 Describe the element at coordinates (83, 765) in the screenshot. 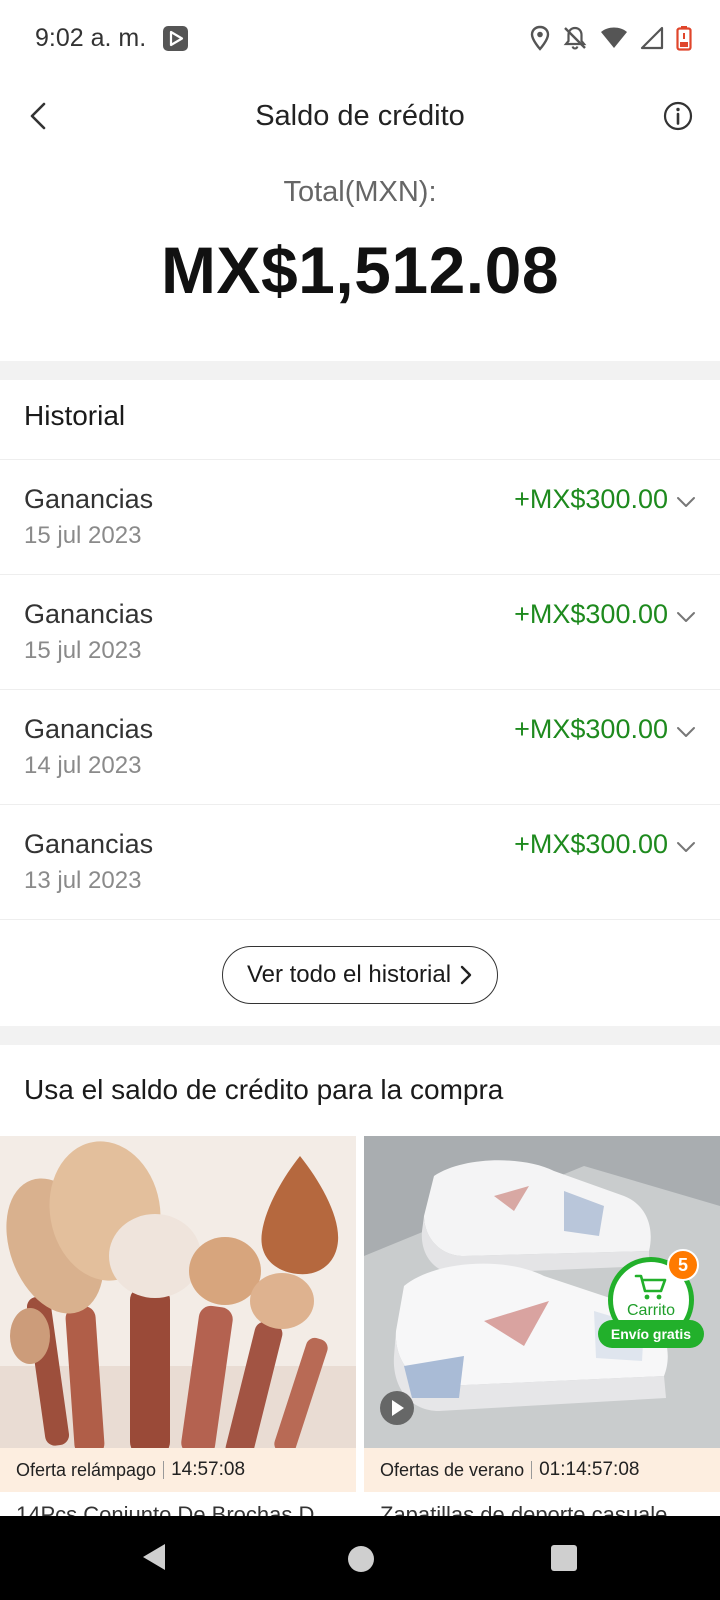

I see `transaction-date: 14 jul 2023` at that location.